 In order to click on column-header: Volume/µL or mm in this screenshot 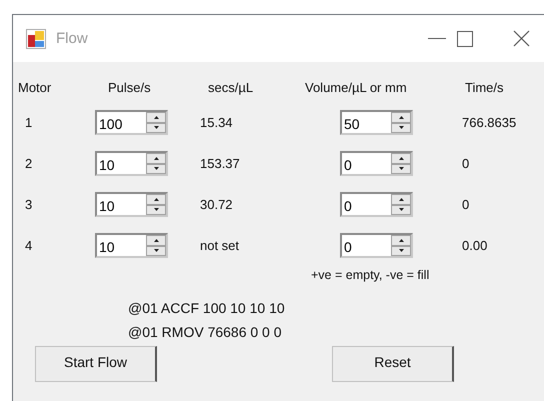, I will do `click(356, 87)`.